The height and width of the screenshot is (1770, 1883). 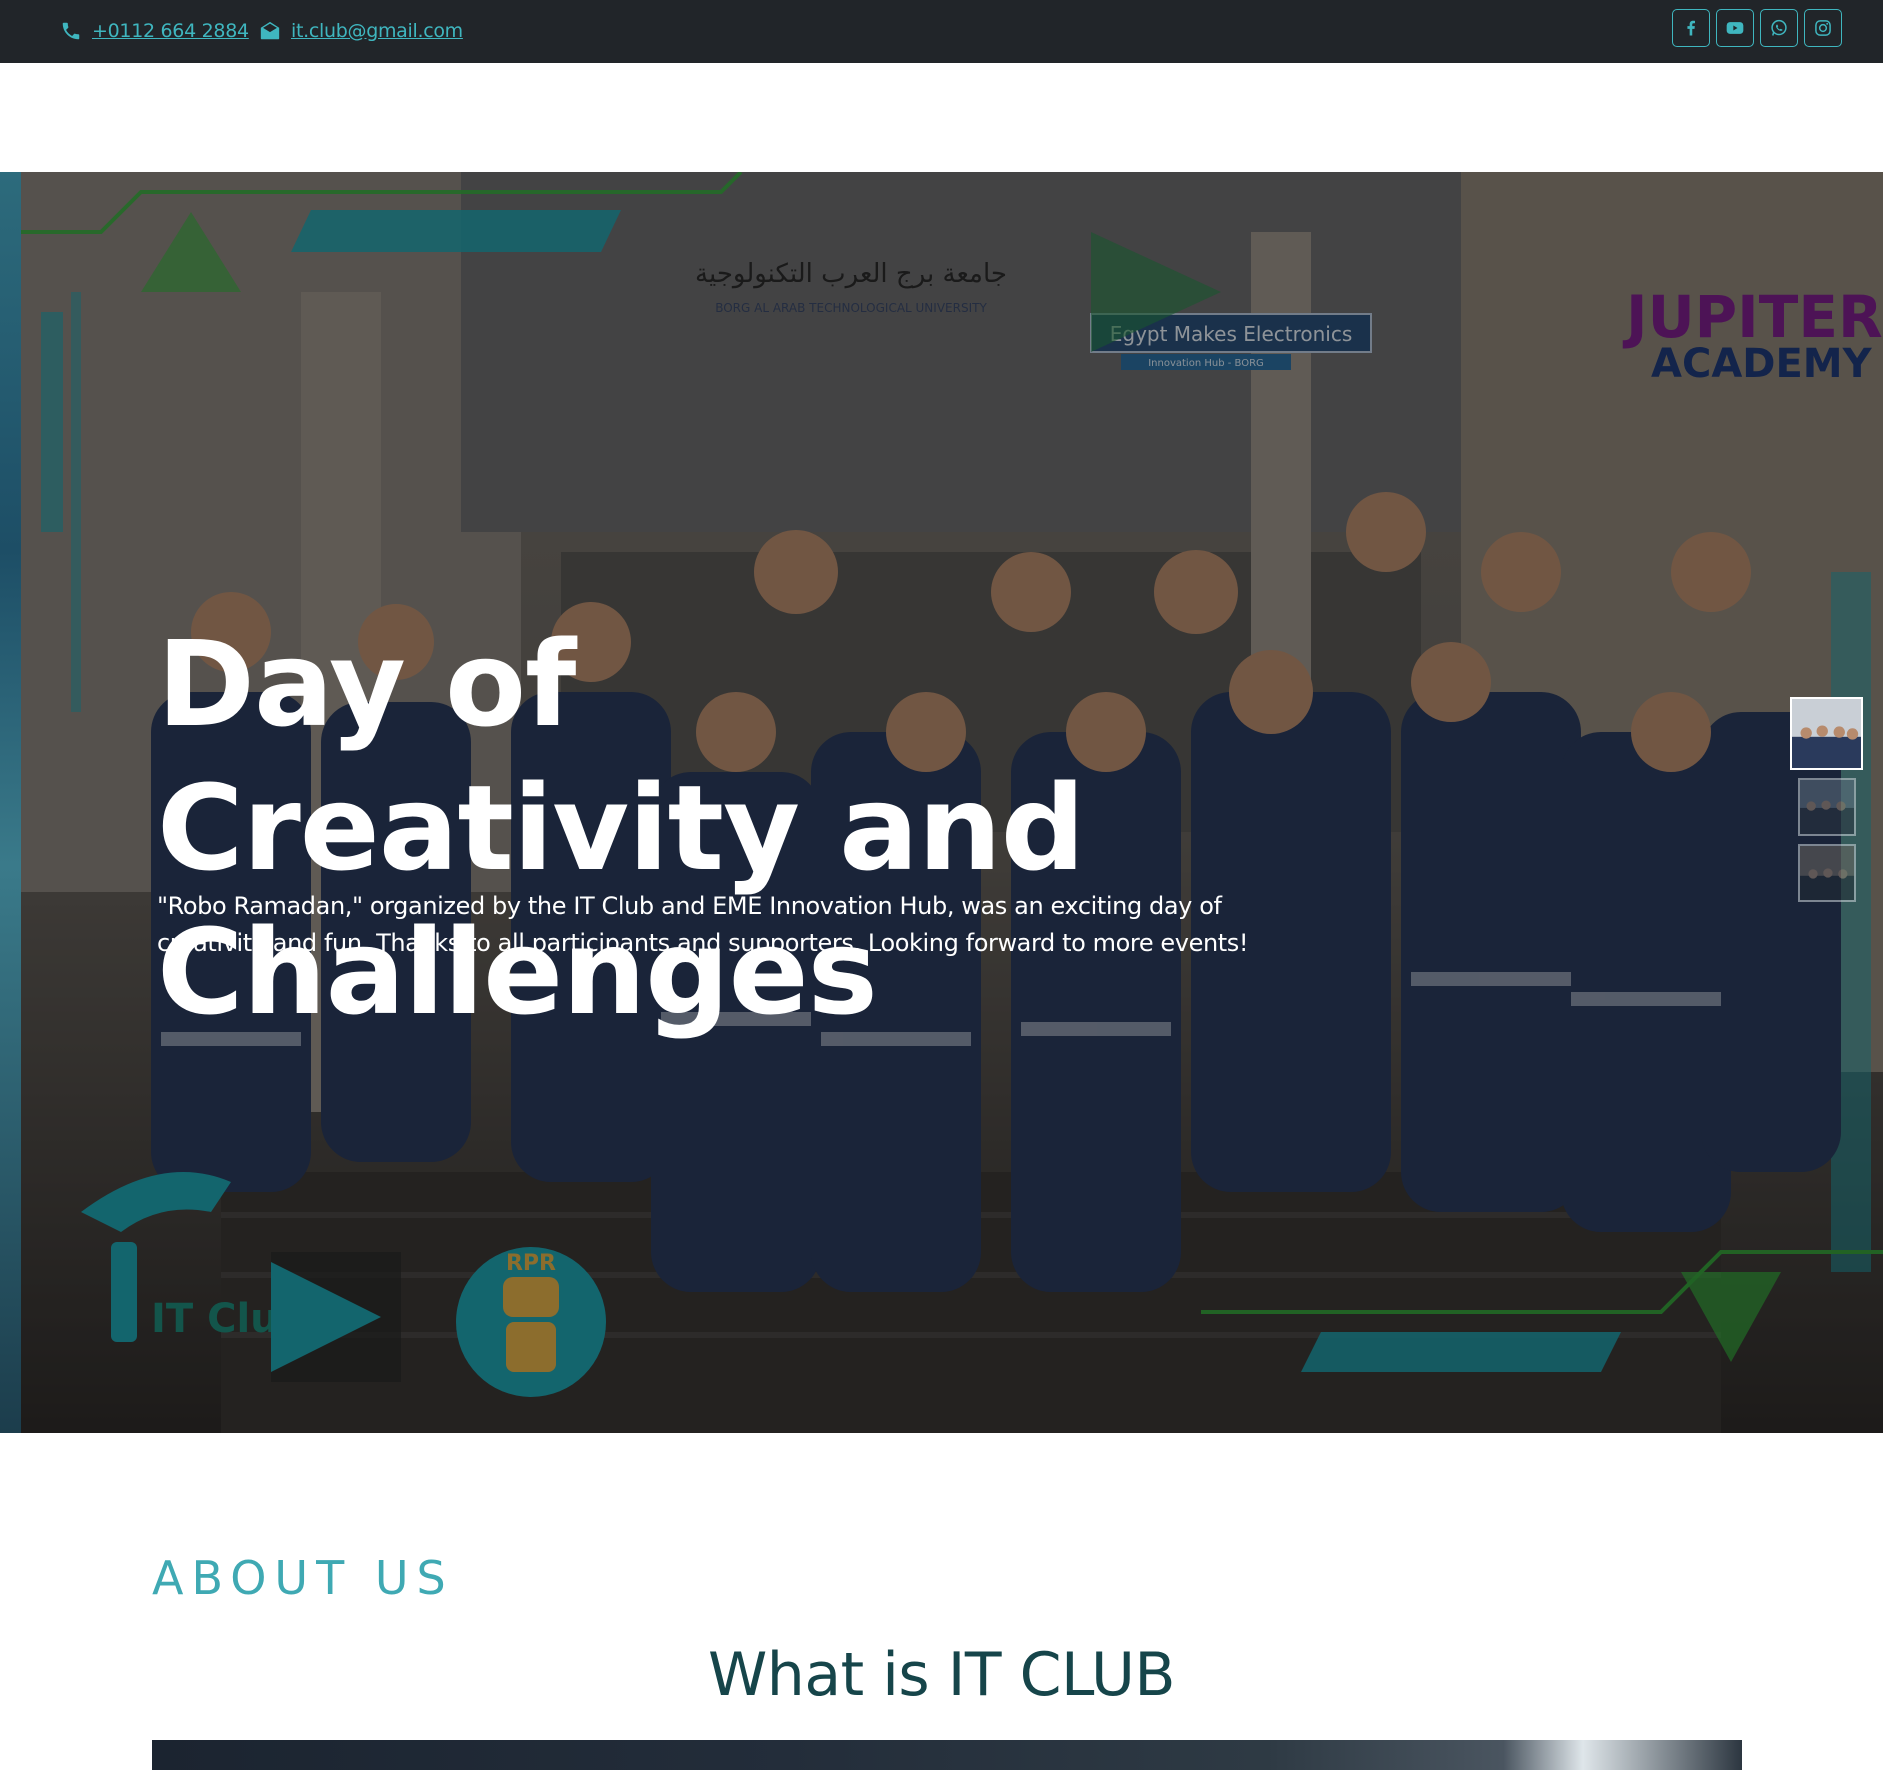 I want to click on social-links, so click(x=1757, y=28).